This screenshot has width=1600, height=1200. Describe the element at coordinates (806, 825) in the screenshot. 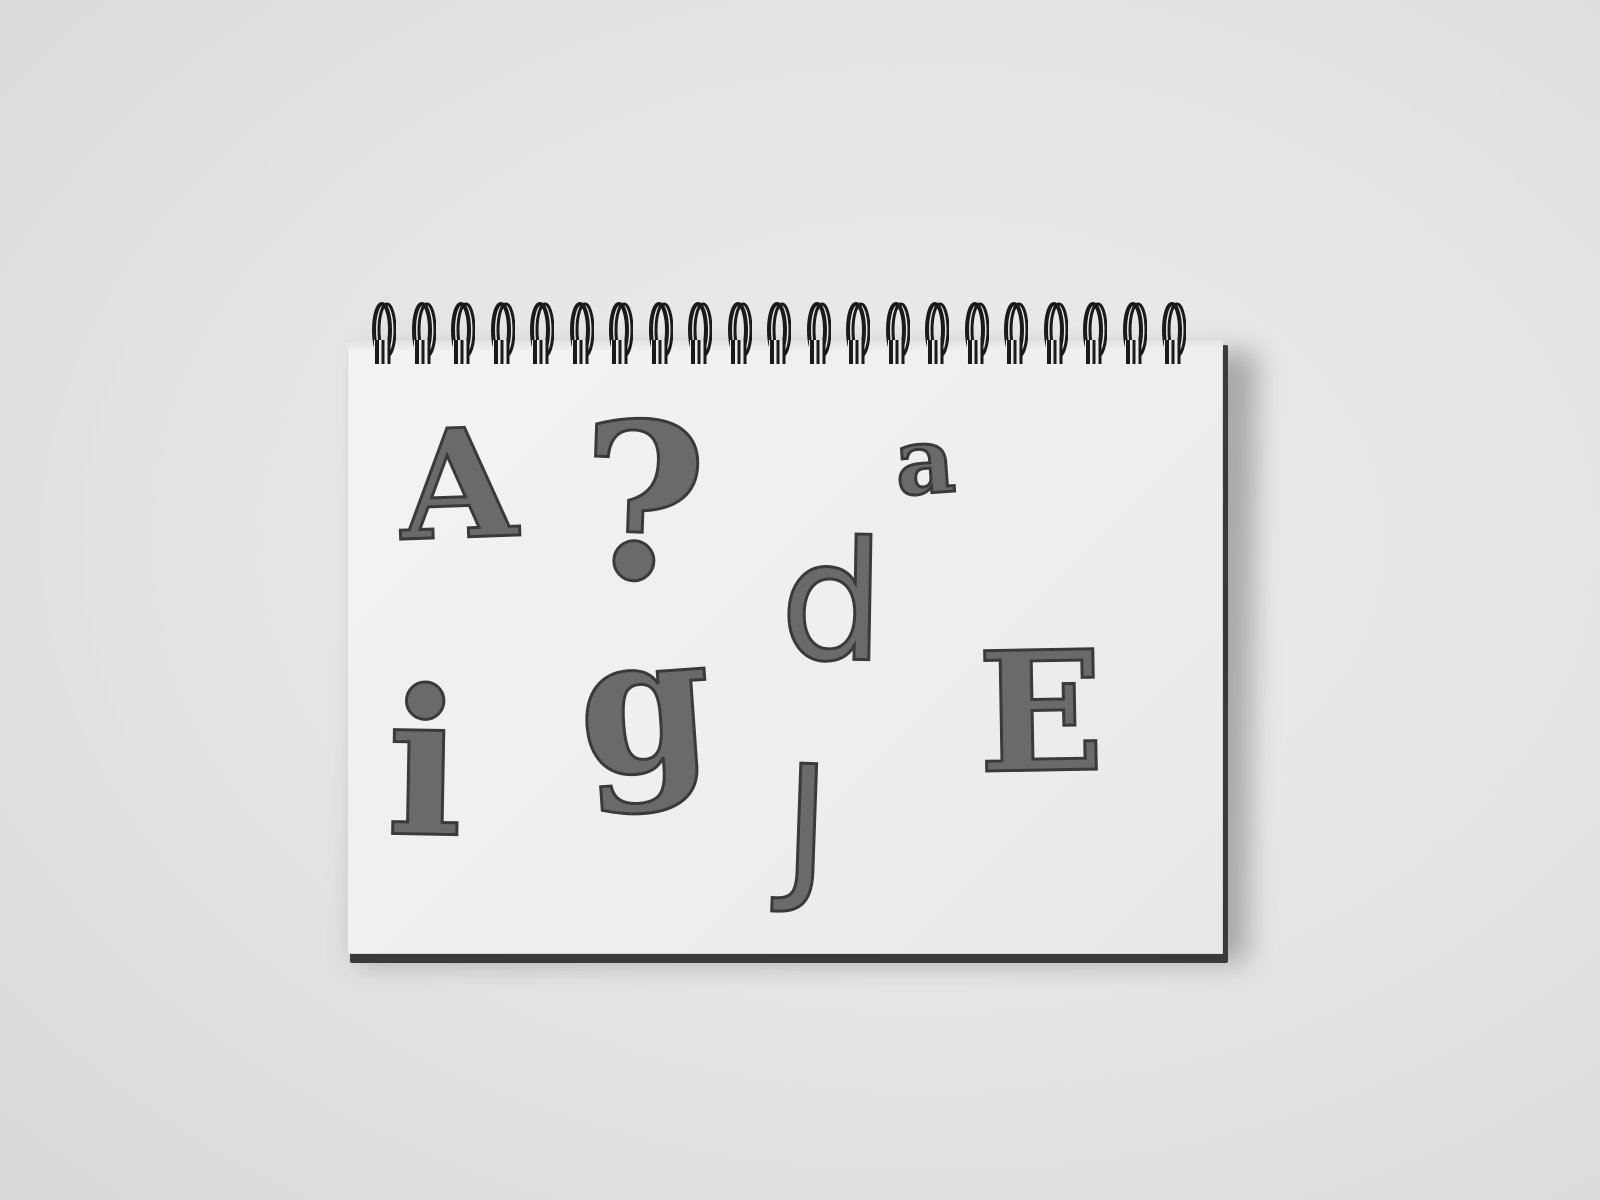

I see `letter-j-upper: J` at that location.